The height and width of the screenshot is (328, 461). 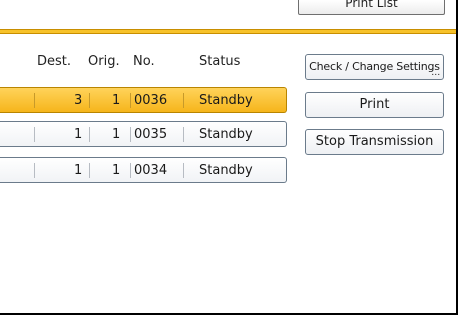 I want to click on frame-right-edge, so click(x=457, y=157).